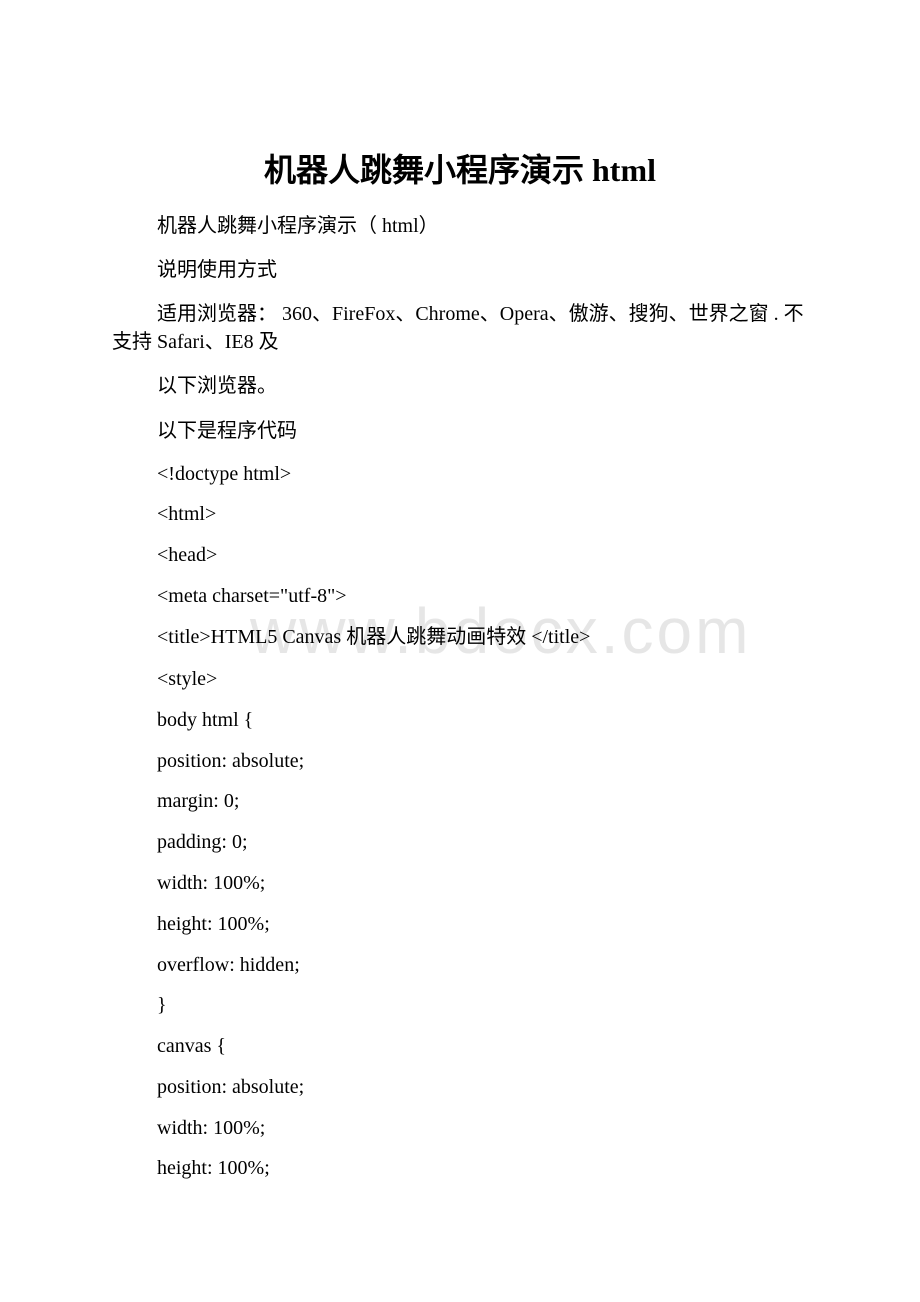 The height and width of the screenshot is (1302, 920). What do you see at coordinates (217, 270) in the screenshot?
I see `paragraph-usage-heading: 说明使用方式` at bounding box center [217, 270].